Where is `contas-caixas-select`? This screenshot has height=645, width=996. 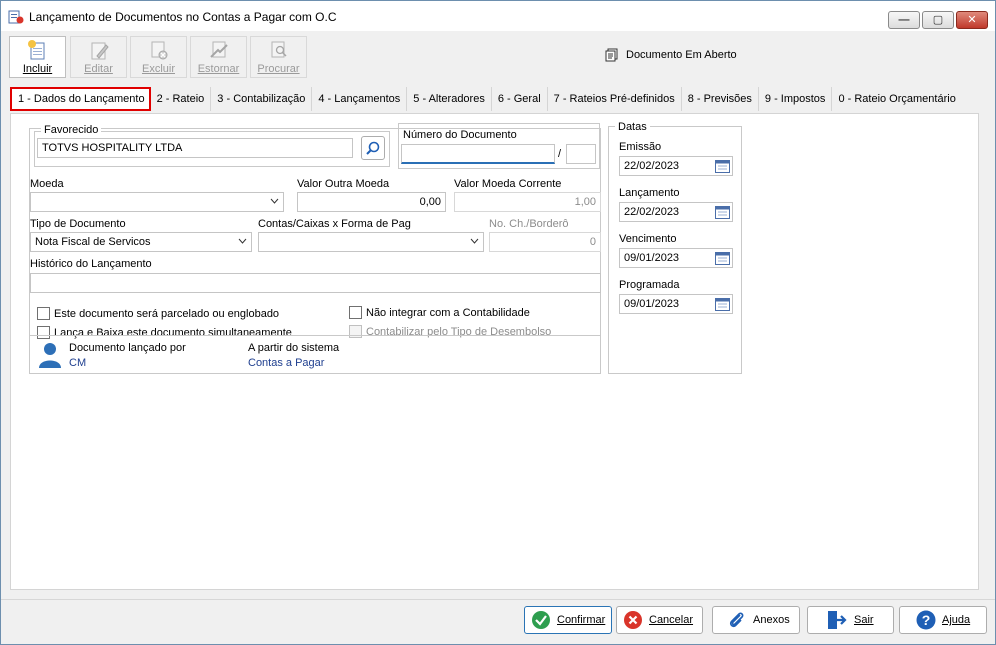 contas-caixas-select is located at coordinates (371, 242).